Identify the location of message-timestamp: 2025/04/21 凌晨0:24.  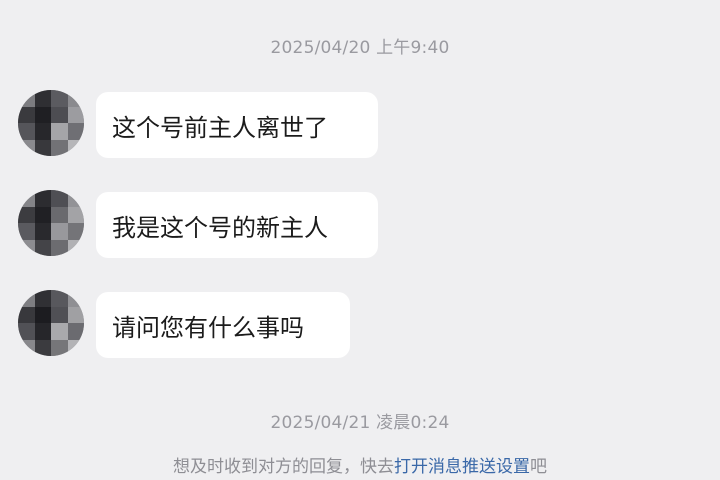
(360, 423).